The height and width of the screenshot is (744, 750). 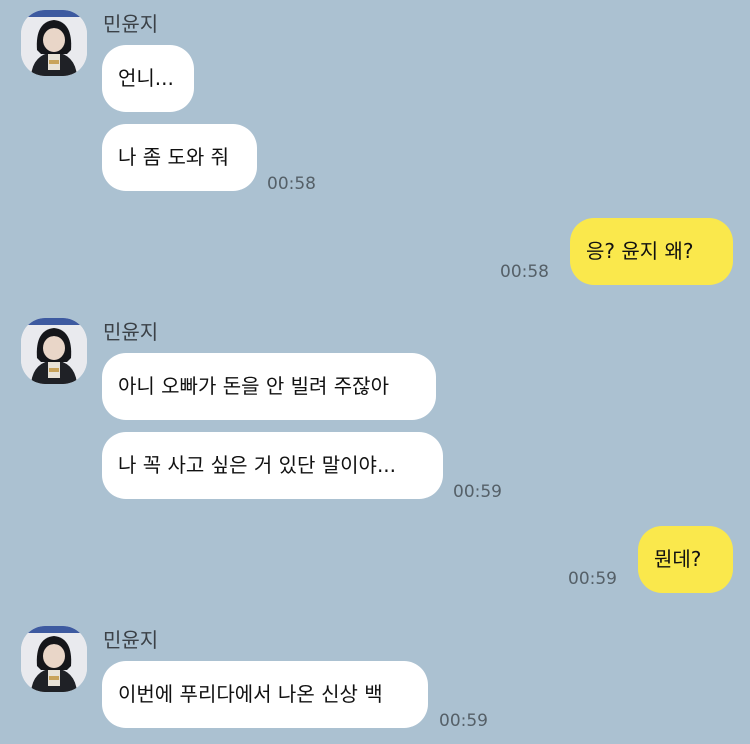 What do you see at coordinates (651, 251) in the screenshot?
I see `outgoing-message-bubble: 응? 윤지 왜?` at bounding box center [651, 251].